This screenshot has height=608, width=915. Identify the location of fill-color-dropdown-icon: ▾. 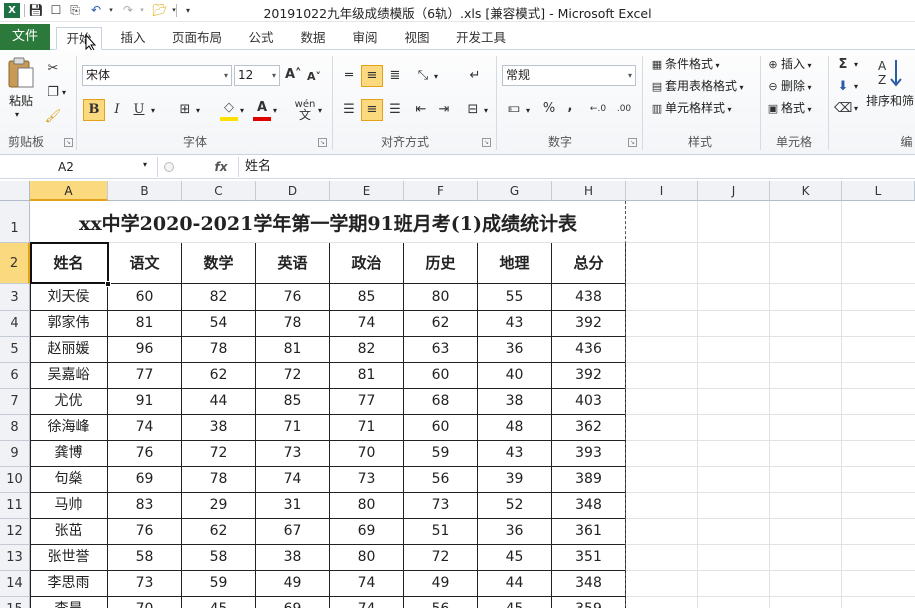
(242, 110).